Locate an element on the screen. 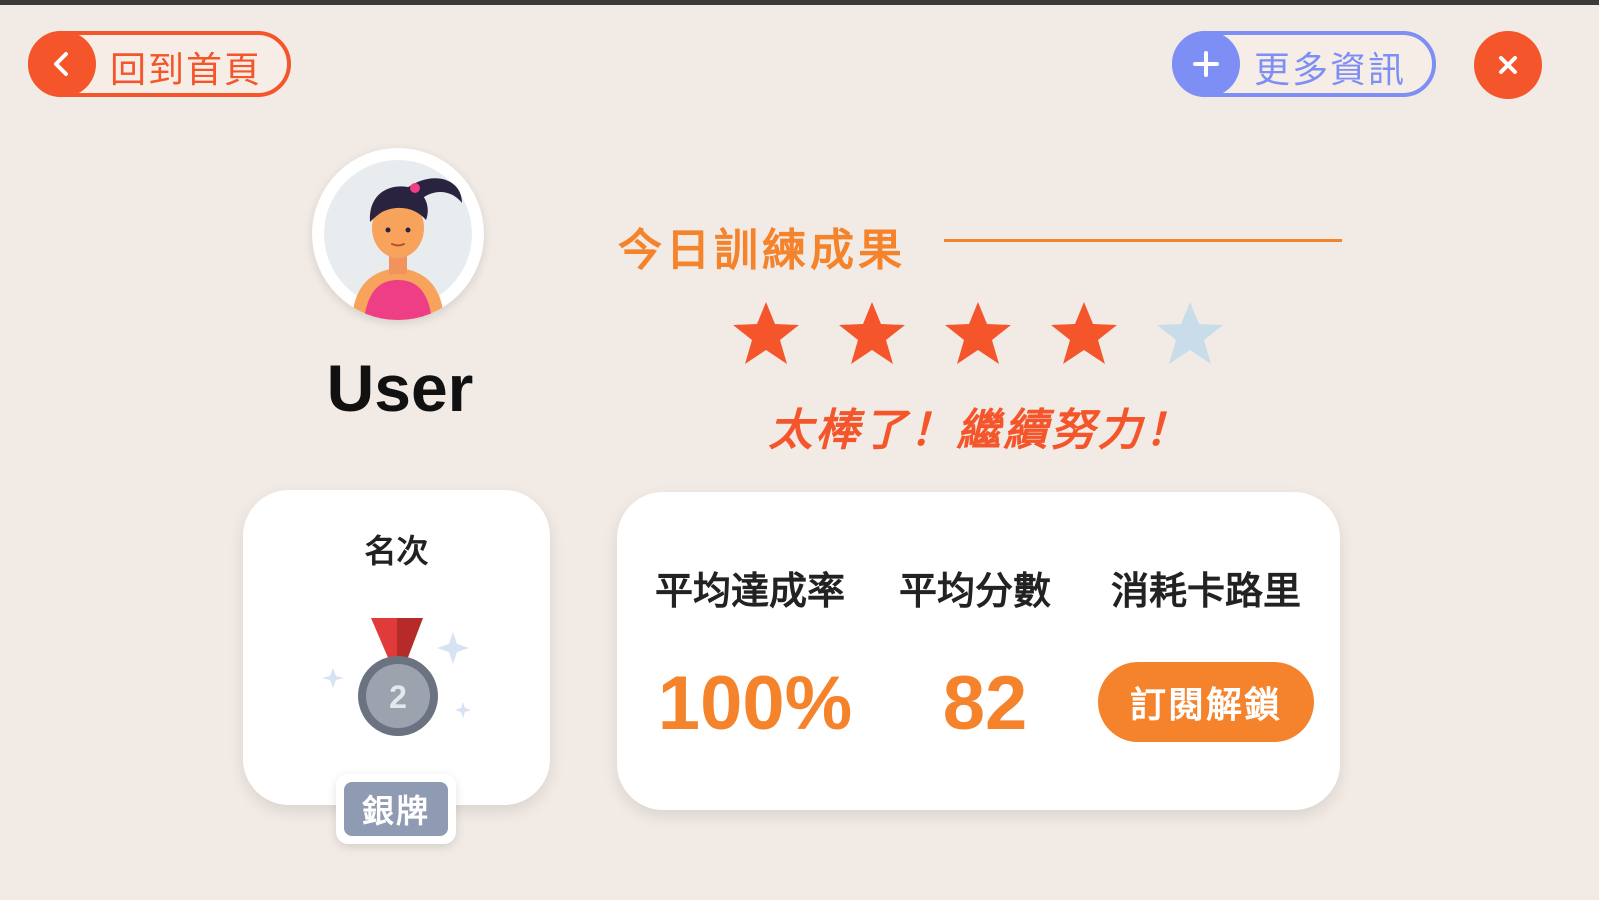  close-icon is located at coordinates (1508, 65).